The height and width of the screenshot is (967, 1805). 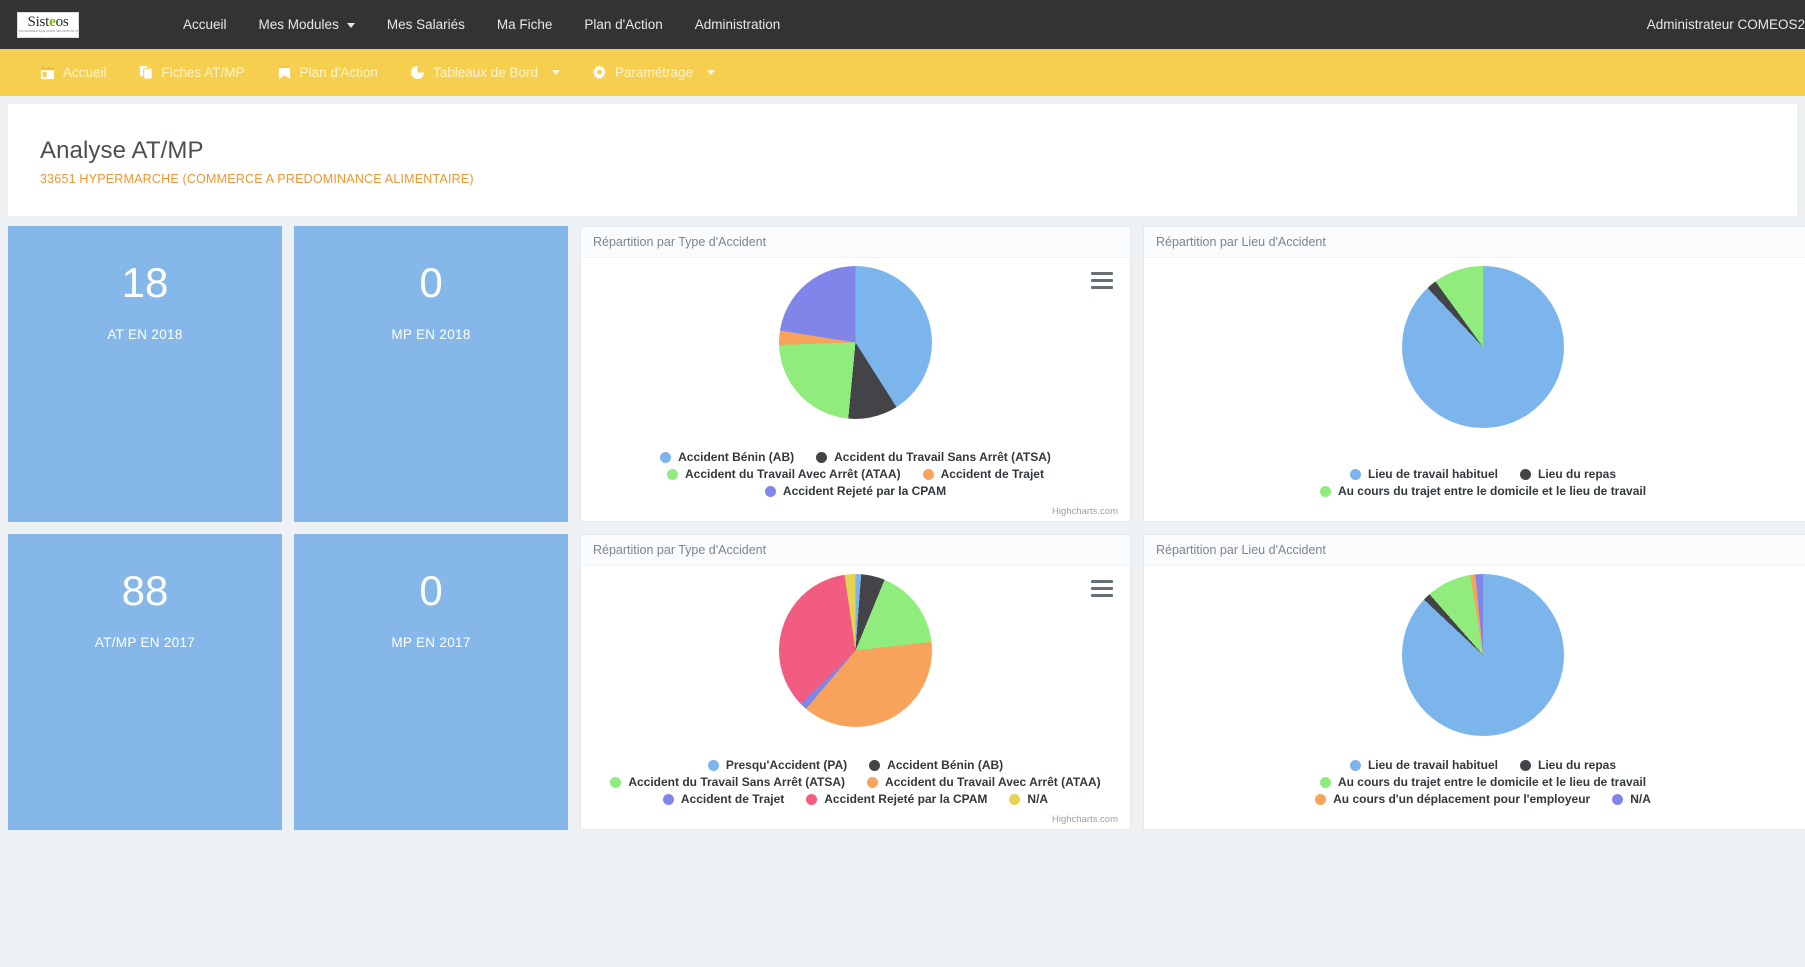 I want to click on logo-wordmark: Sisteos, so click(x=48, y=22).